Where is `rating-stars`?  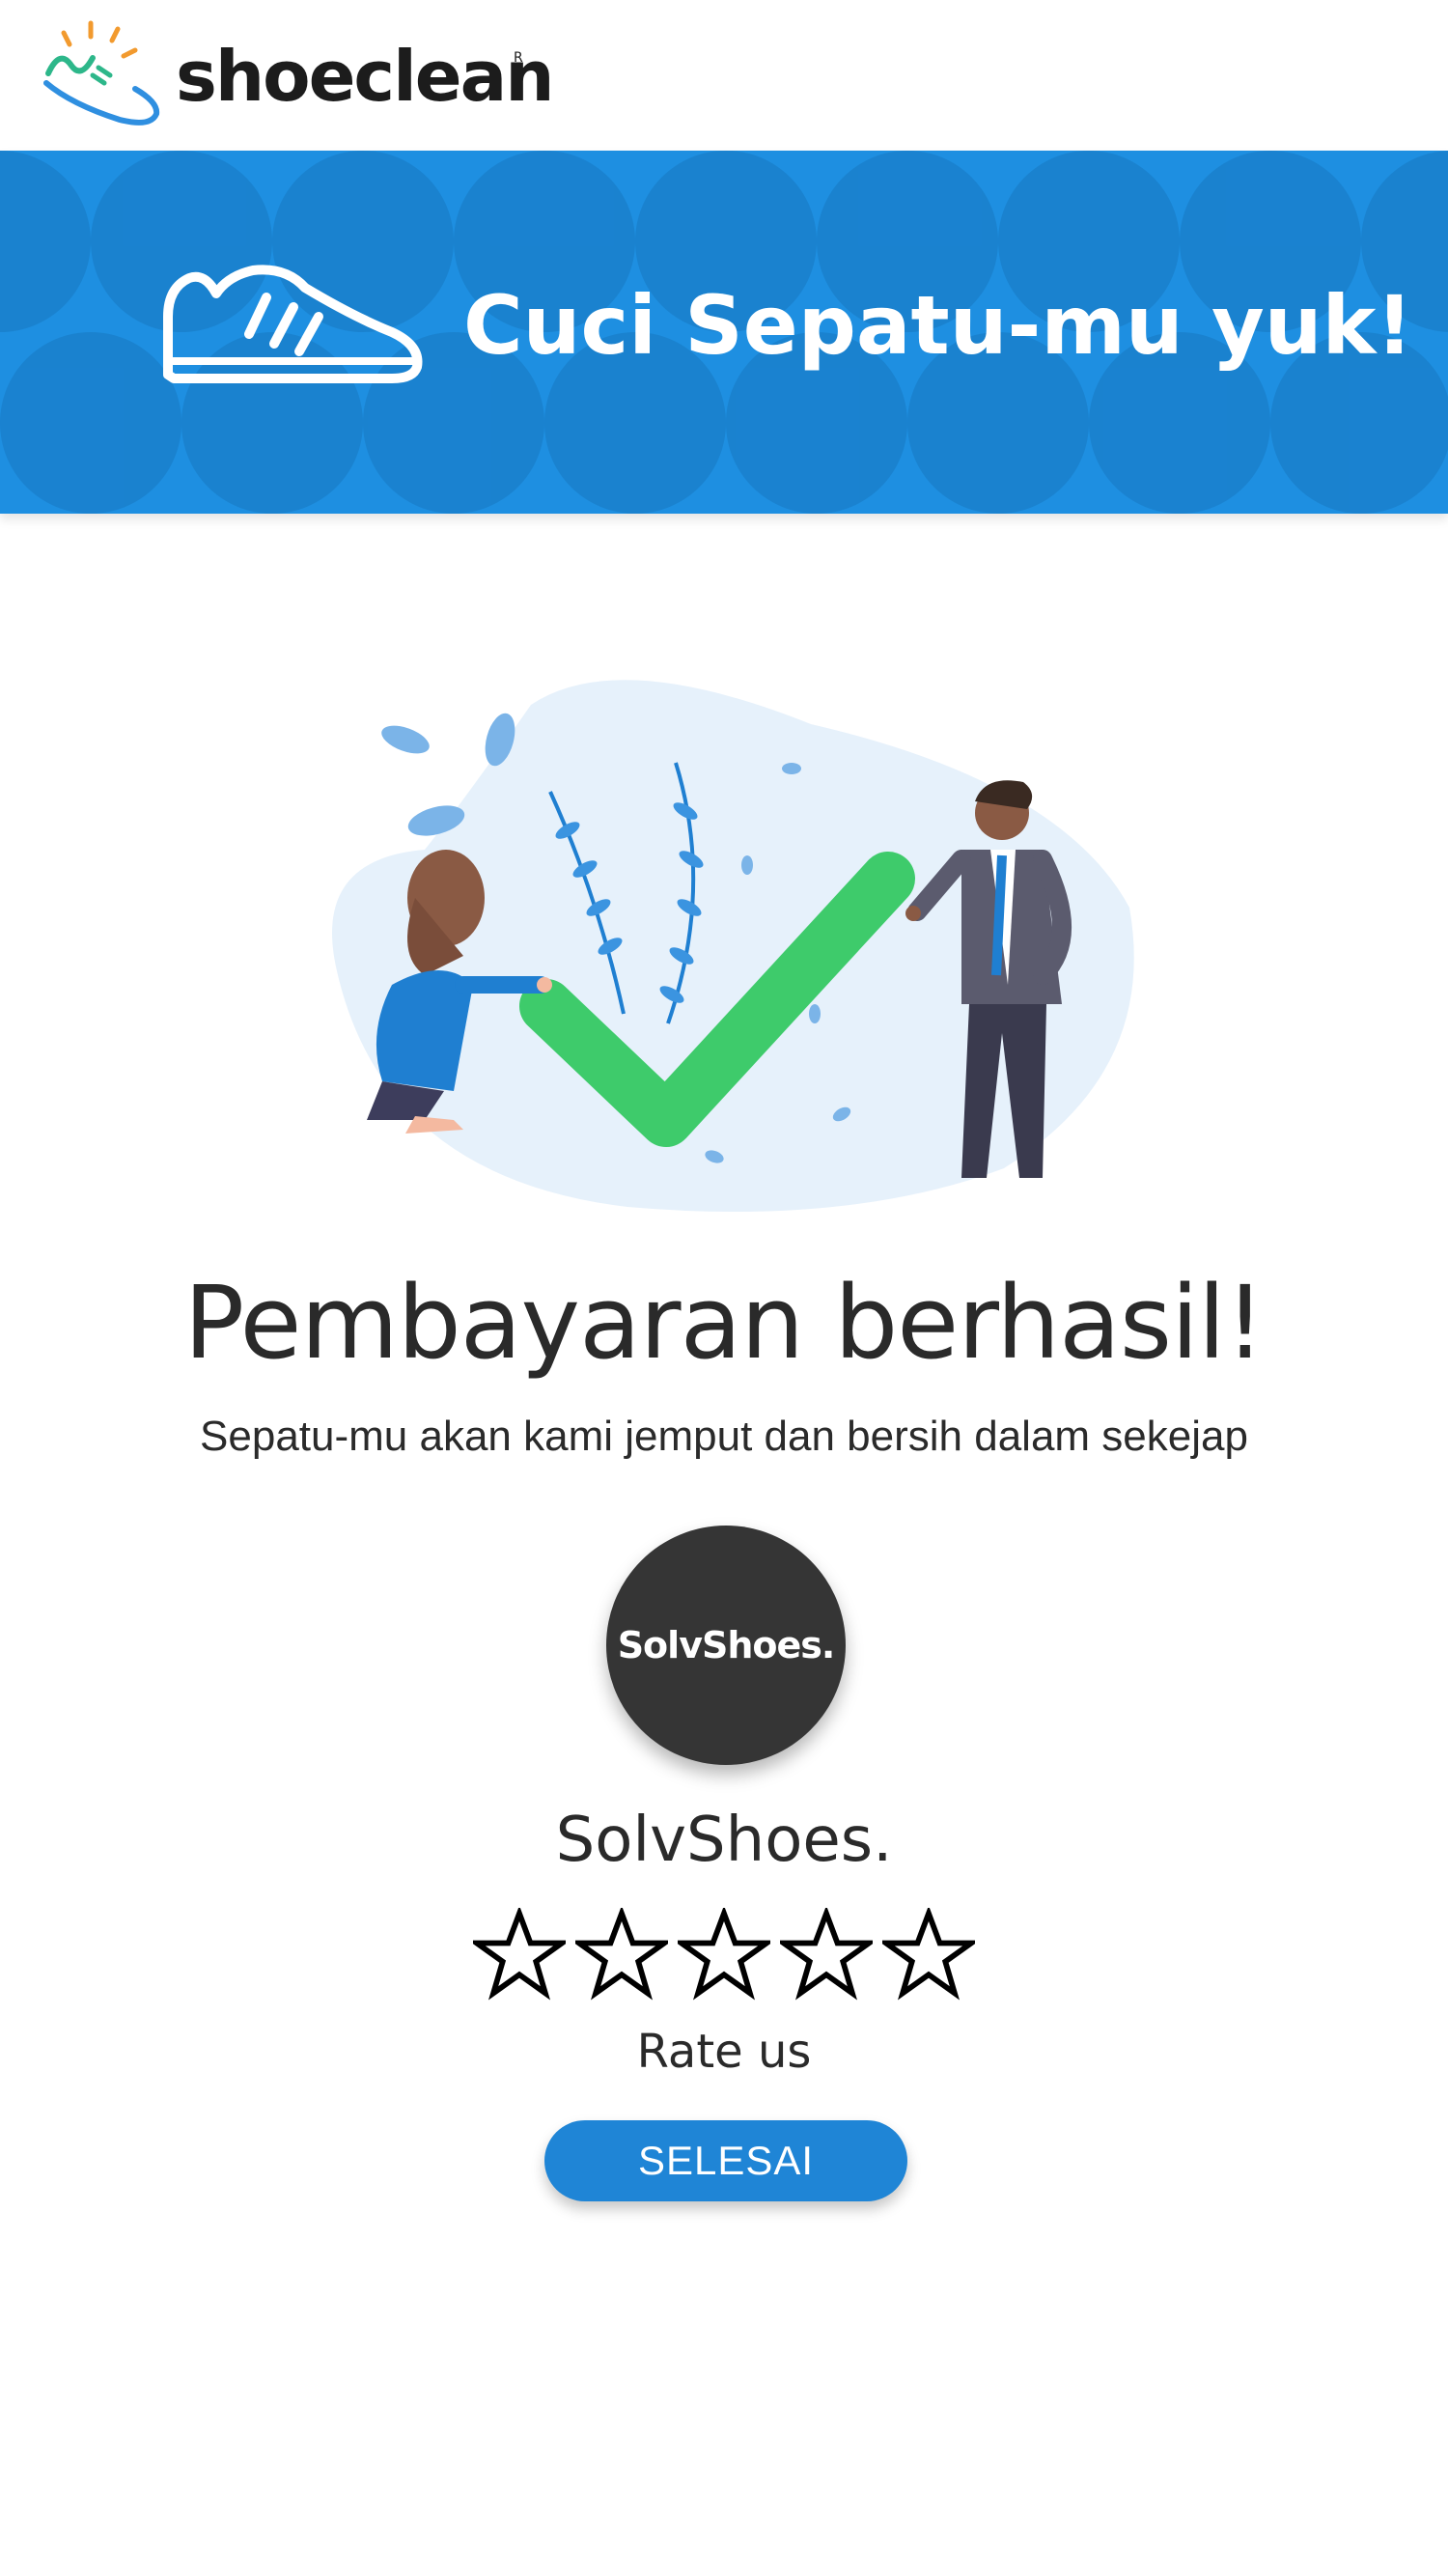
rating-stars is located at coordinates (724, 1956).